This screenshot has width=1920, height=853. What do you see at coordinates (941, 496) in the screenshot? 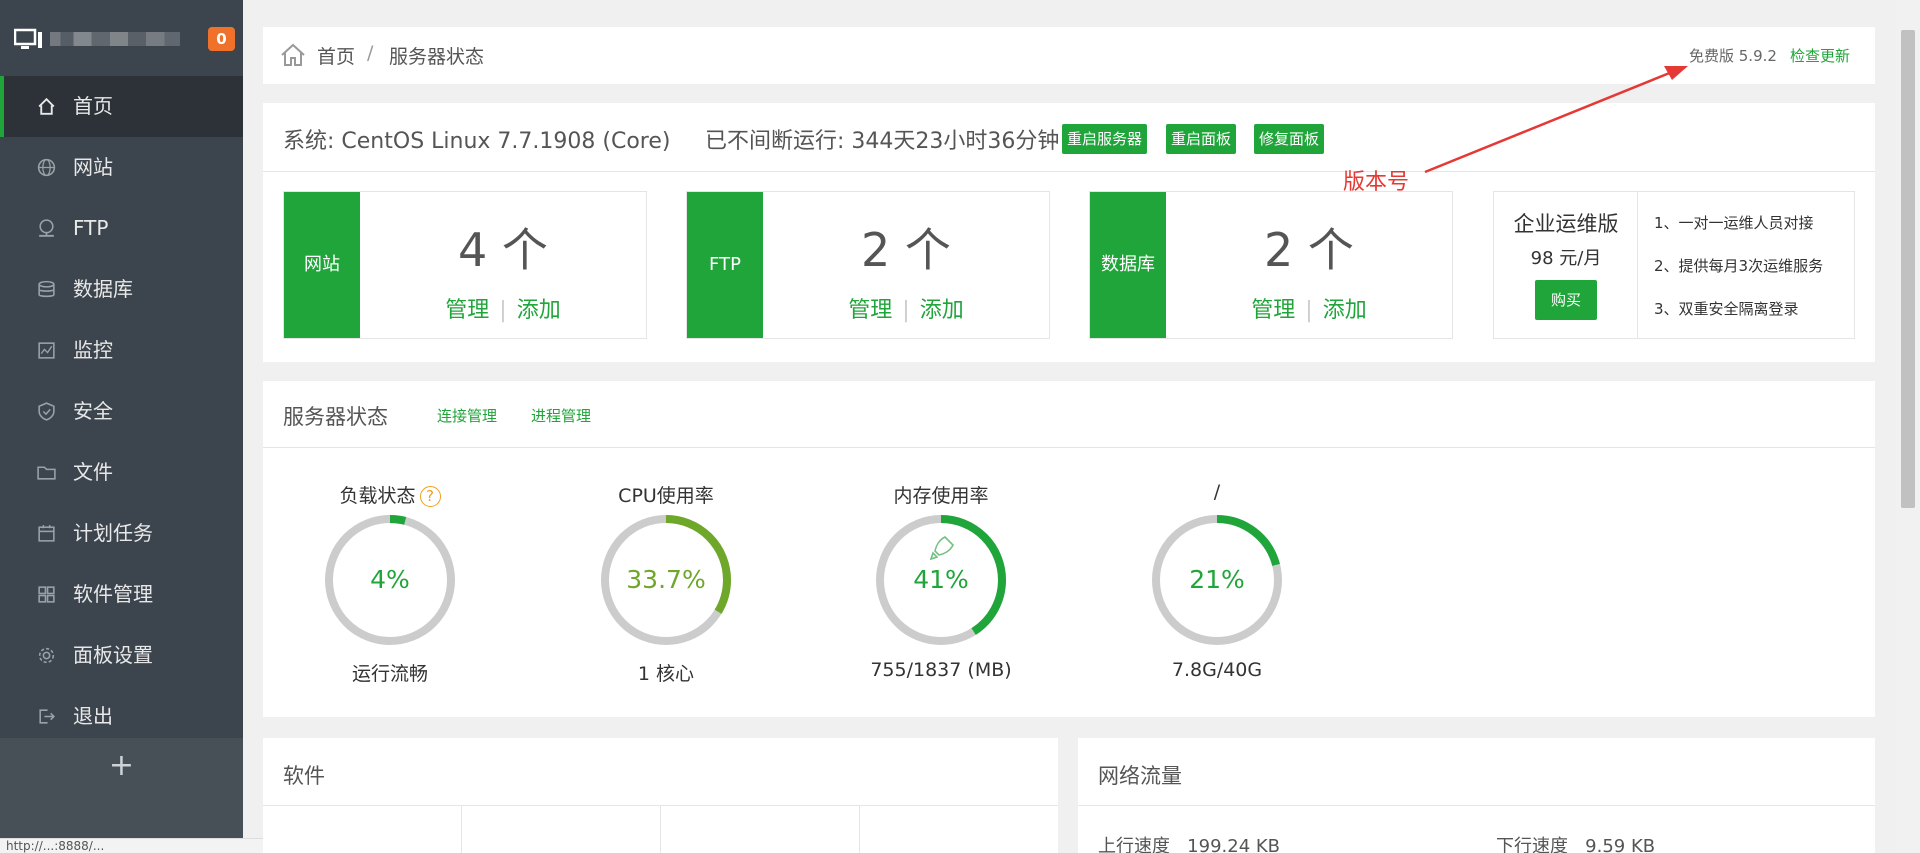
I see `gauge-title: 内存使用率` at bounding box center [941, 496].